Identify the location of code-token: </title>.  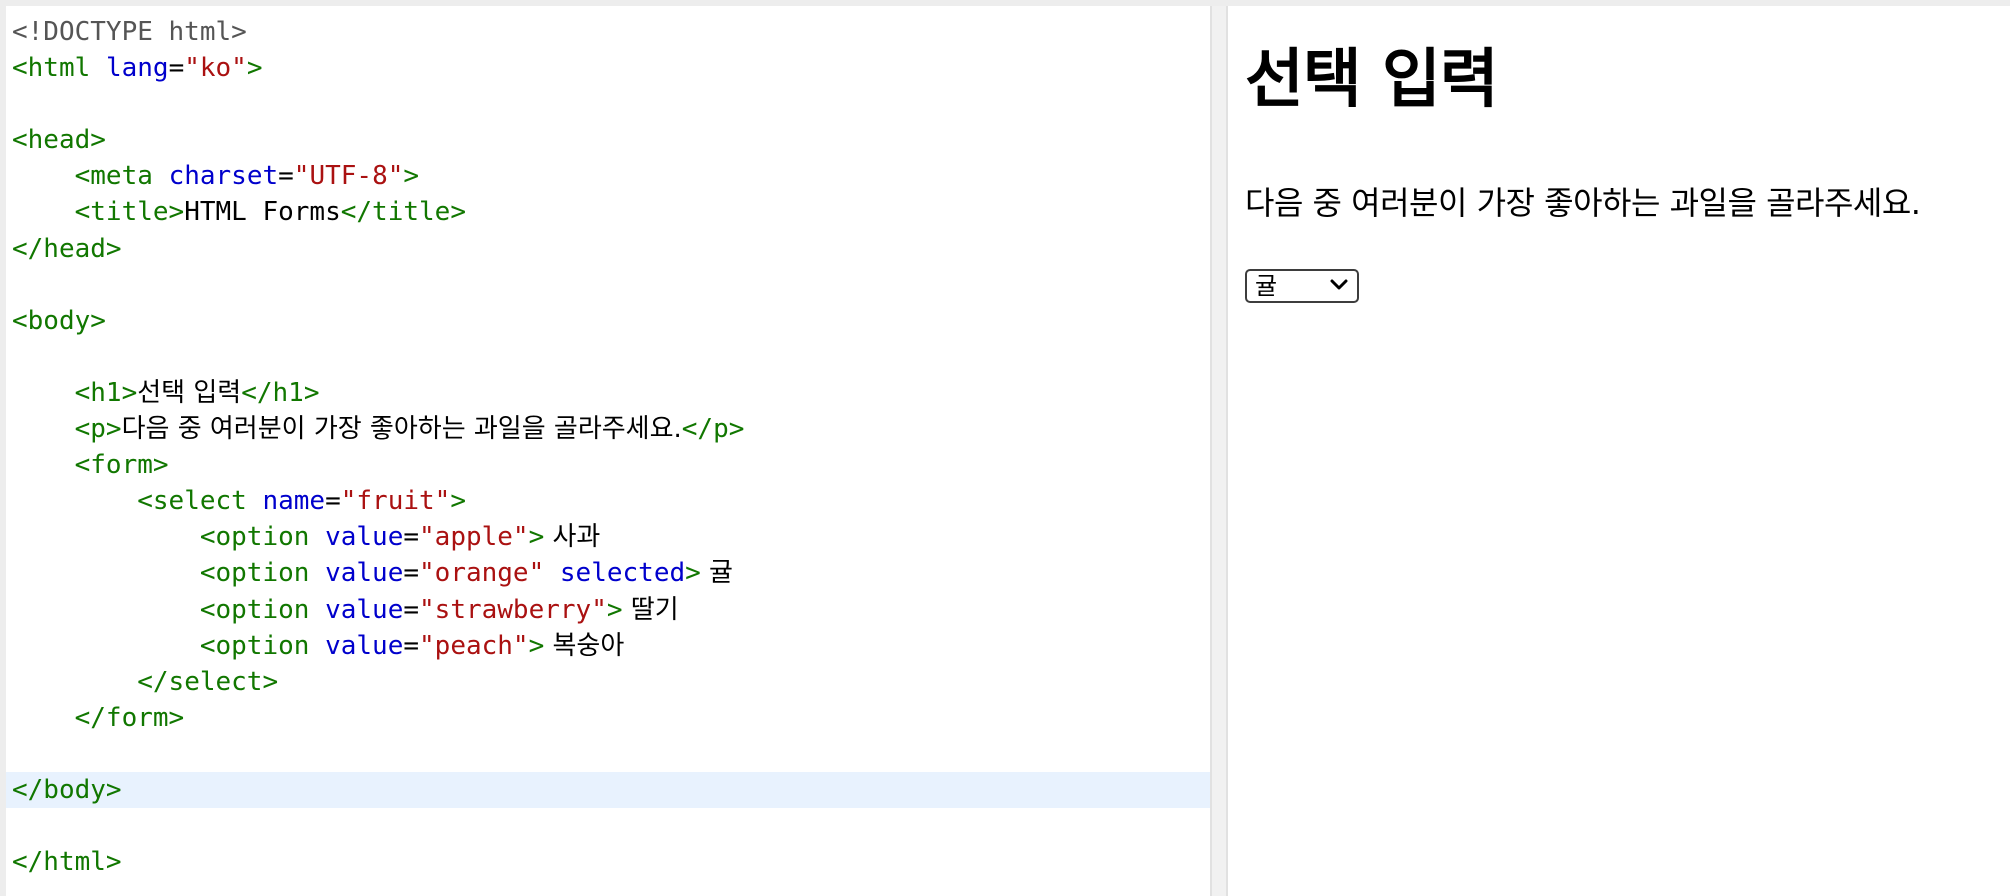
(403, 212).